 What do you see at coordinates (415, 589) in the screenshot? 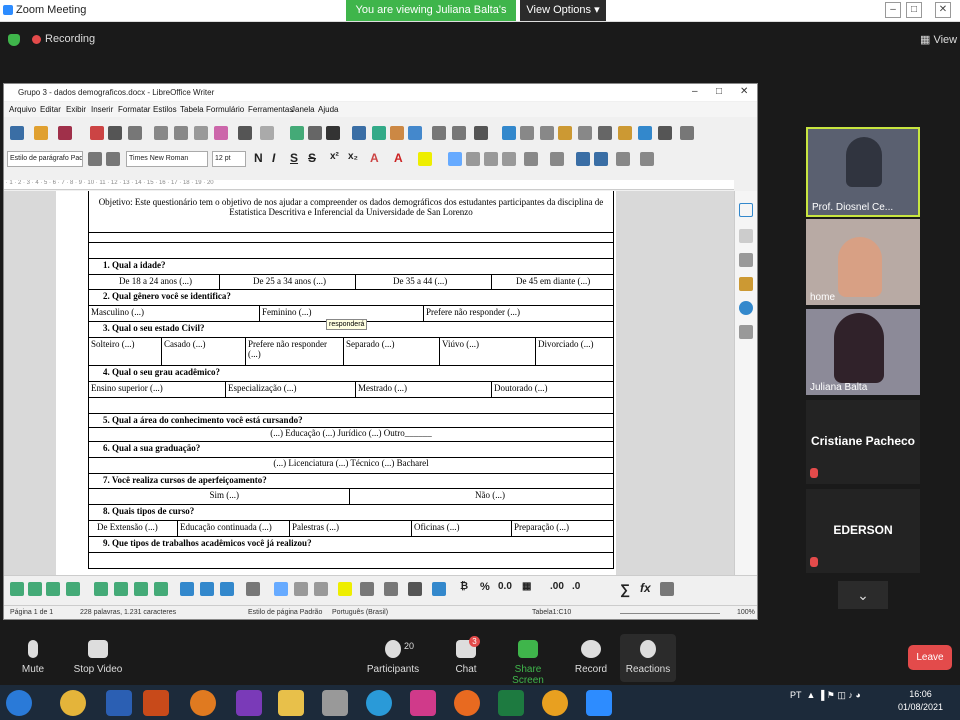
I see `border-style-icon` at bounding box center [415, 589].